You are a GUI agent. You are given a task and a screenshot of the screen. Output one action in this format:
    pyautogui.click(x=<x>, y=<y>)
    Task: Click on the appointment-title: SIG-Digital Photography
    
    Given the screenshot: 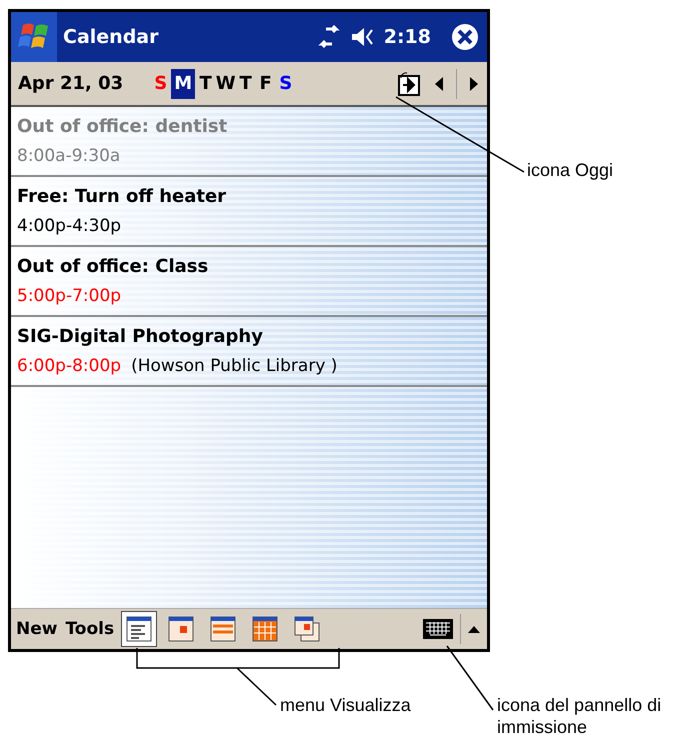 What is the action you would take?
    pyautogui.click(x=140, y=336)
    